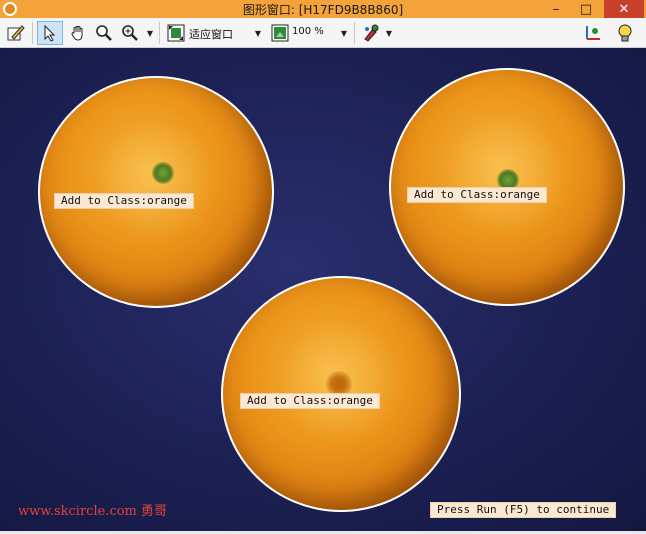 The width and height of the screenshot is (646, 534). I want to click on class-label-1: Add to Class:orange, so click(124, 201).